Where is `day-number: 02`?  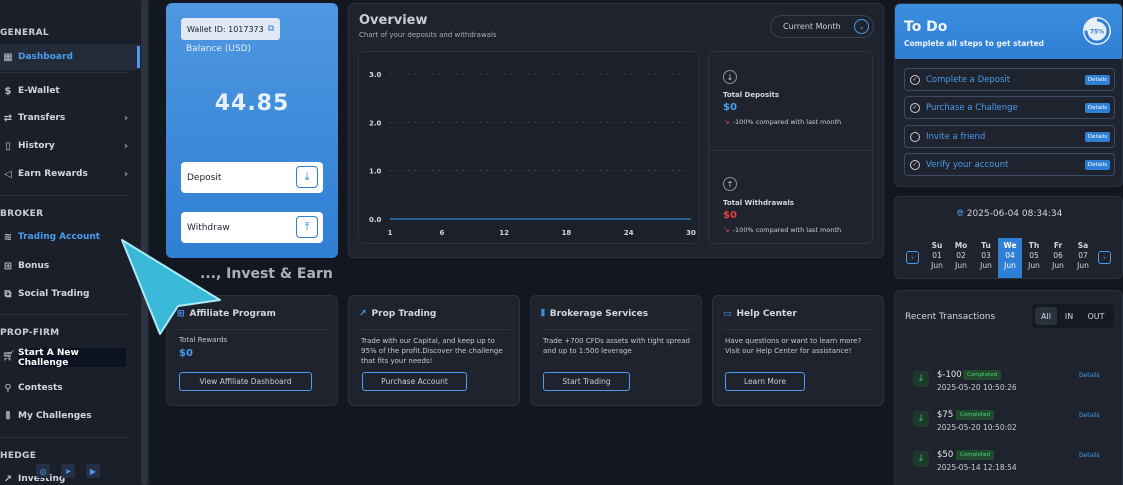
day-number: 02 is located at coordinates (961, 255).